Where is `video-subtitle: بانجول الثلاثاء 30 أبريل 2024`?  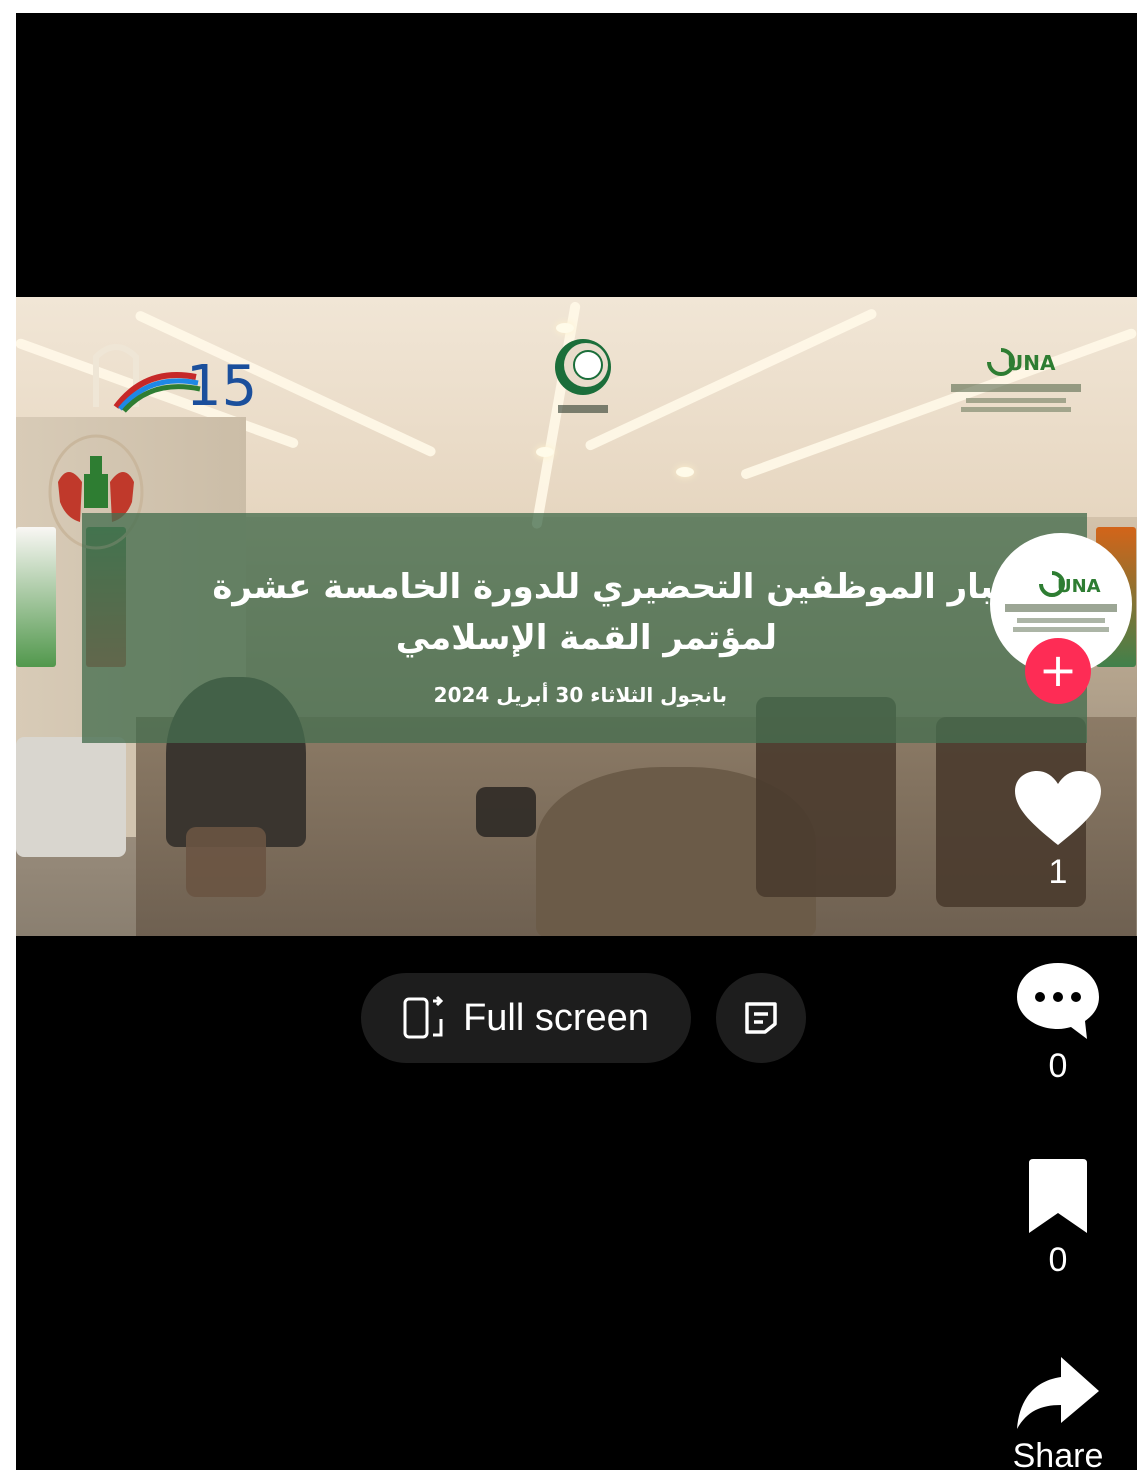 video-subtitle: بانجول الثلاثاء 30 أبريل 2024 is located at coordinates (580, 695).